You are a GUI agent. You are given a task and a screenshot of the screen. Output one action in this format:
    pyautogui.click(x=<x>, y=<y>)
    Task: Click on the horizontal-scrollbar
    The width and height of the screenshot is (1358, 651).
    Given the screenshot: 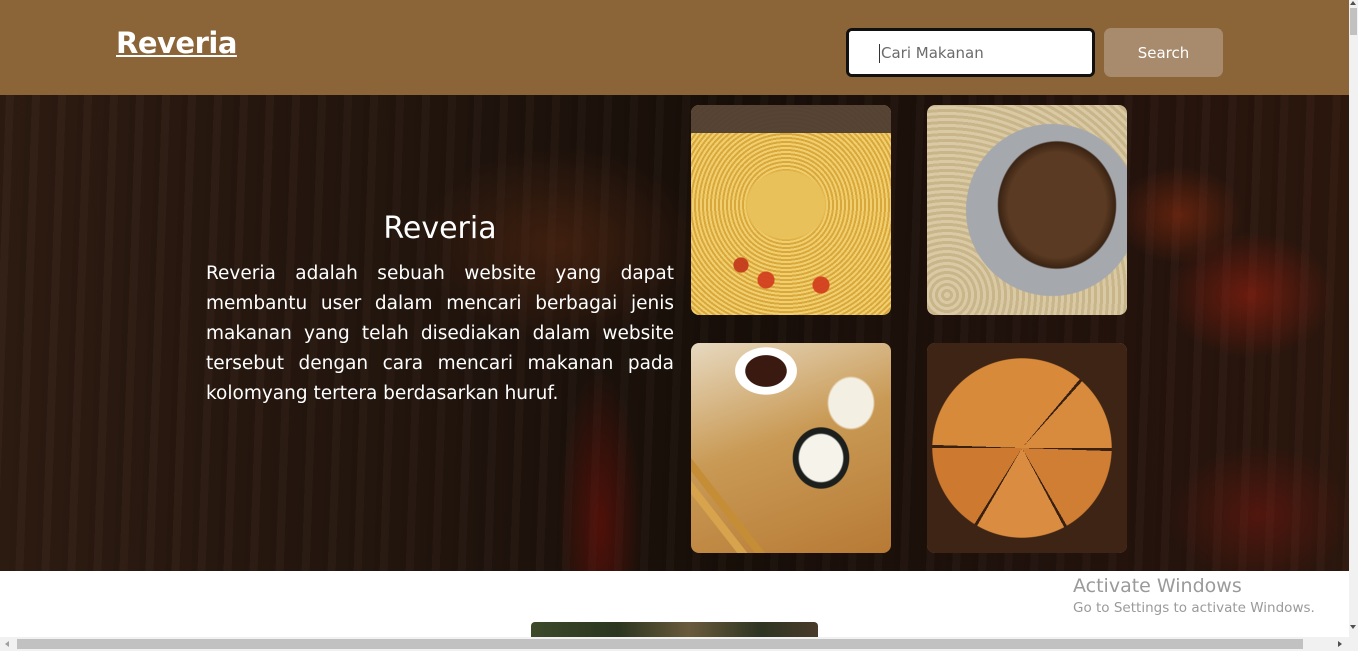 What is the action you would take?
    pyautogui.click(x=679, y=644)
    